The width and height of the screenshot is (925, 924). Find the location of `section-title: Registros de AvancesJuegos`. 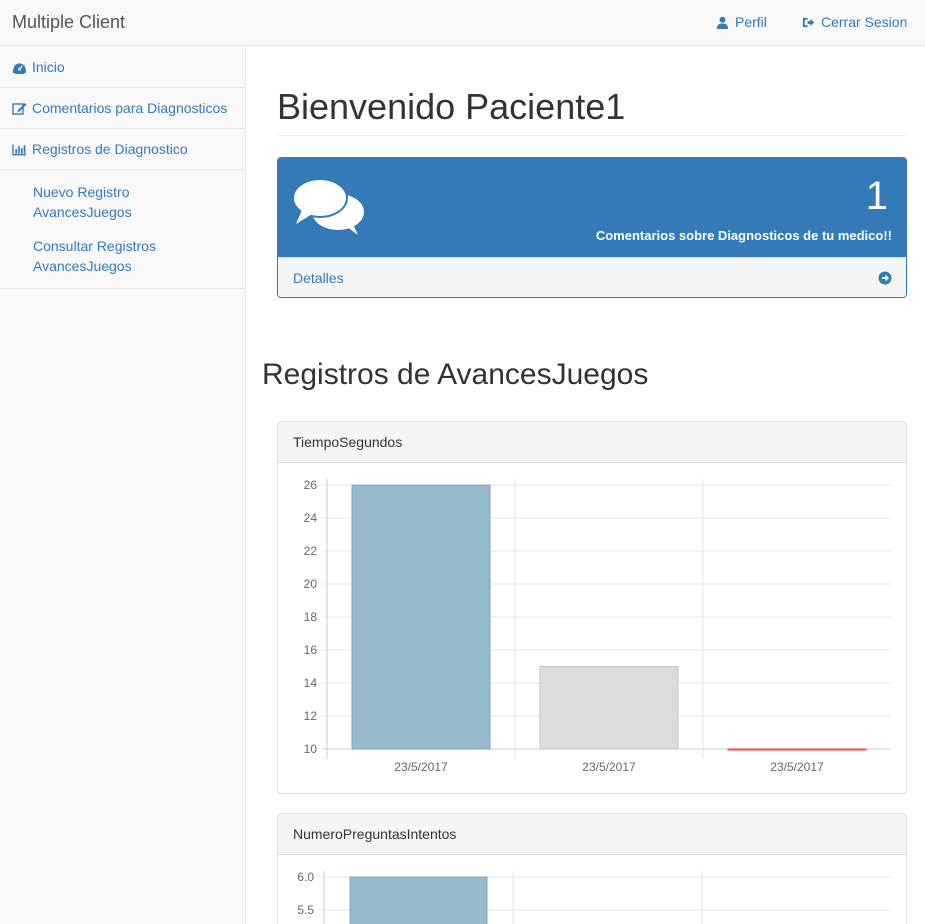

section-title: Registros de AvancesJuegos is located at coordinates (455, 374).